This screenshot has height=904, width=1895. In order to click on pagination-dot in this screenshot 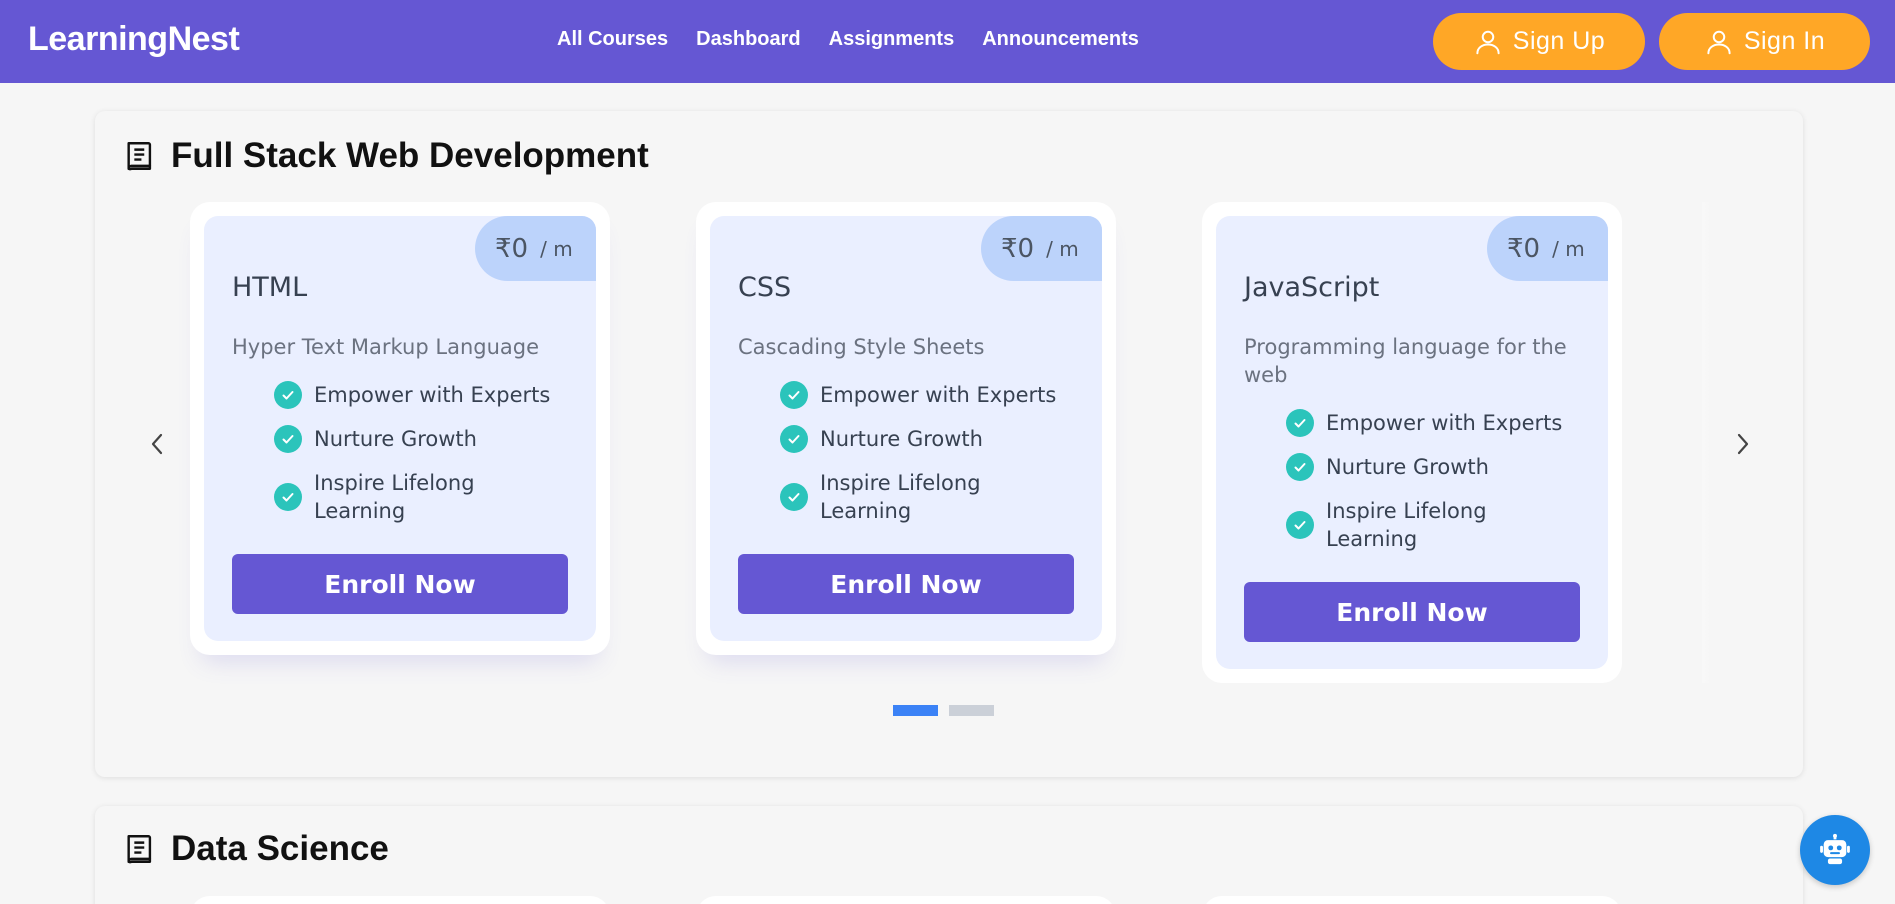, I will do `click(971, 710)`.